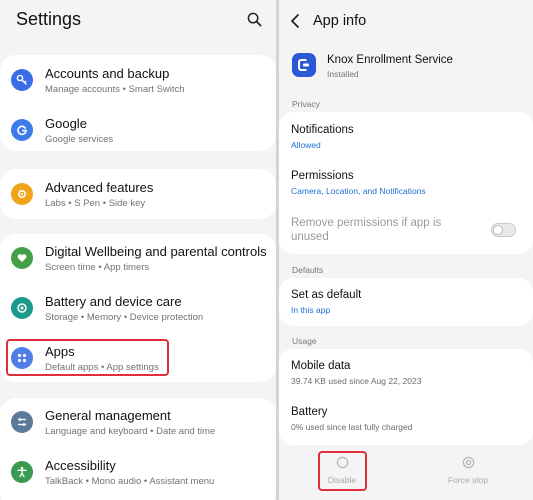 This screenshot has width=533, height=500. What do you see at coordinates (322, 130) in the screenshot?
I see `row-title: Notifications` at bounding box center [322, 130].